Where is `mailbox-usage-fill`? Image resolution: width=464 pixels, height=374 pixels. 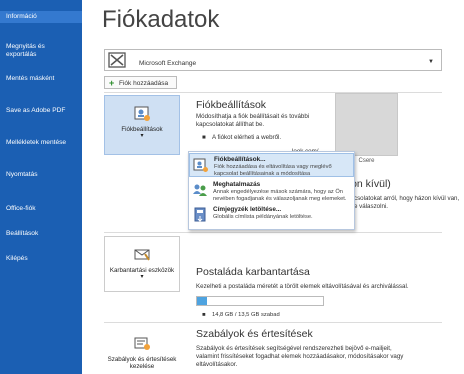 mailbox-usage-fill is located at coordinates (202, 301).